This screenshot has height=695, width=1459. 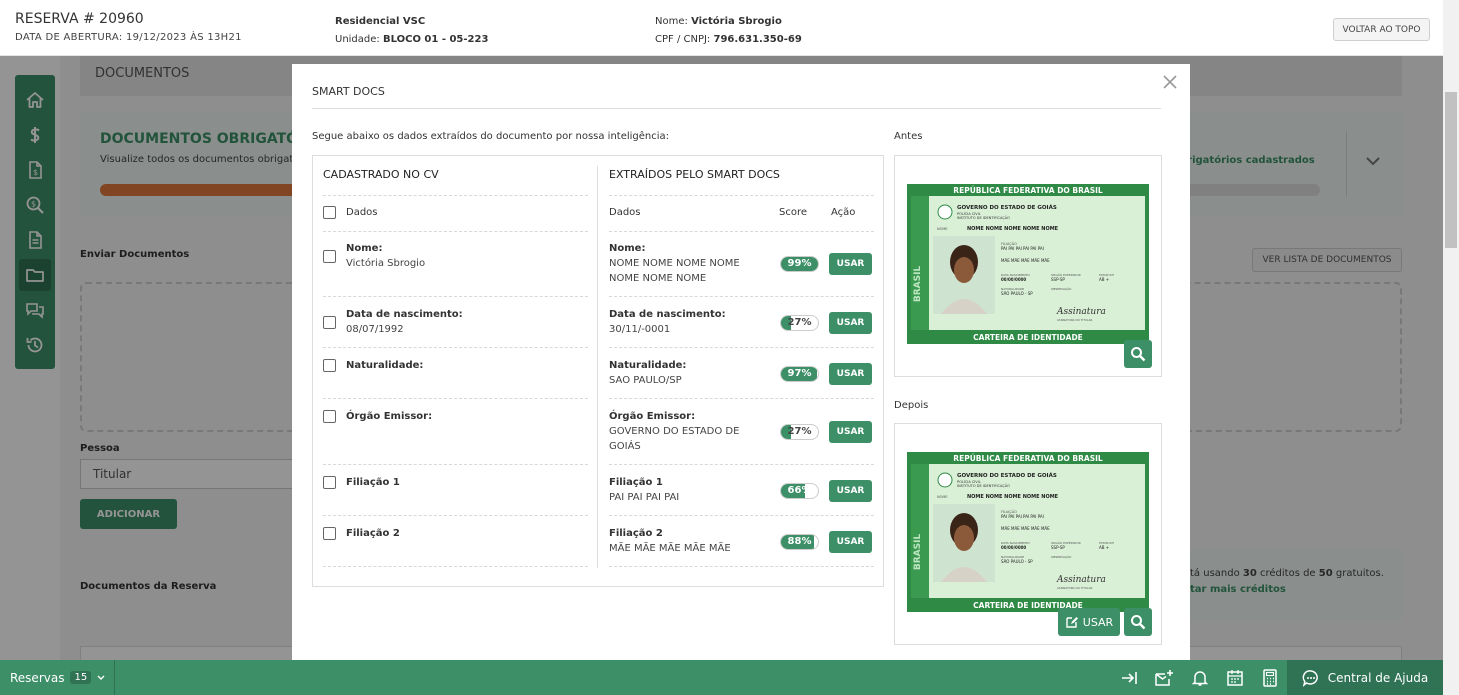 I want to click on score-badge: 99%, so click(x=799, y=264).